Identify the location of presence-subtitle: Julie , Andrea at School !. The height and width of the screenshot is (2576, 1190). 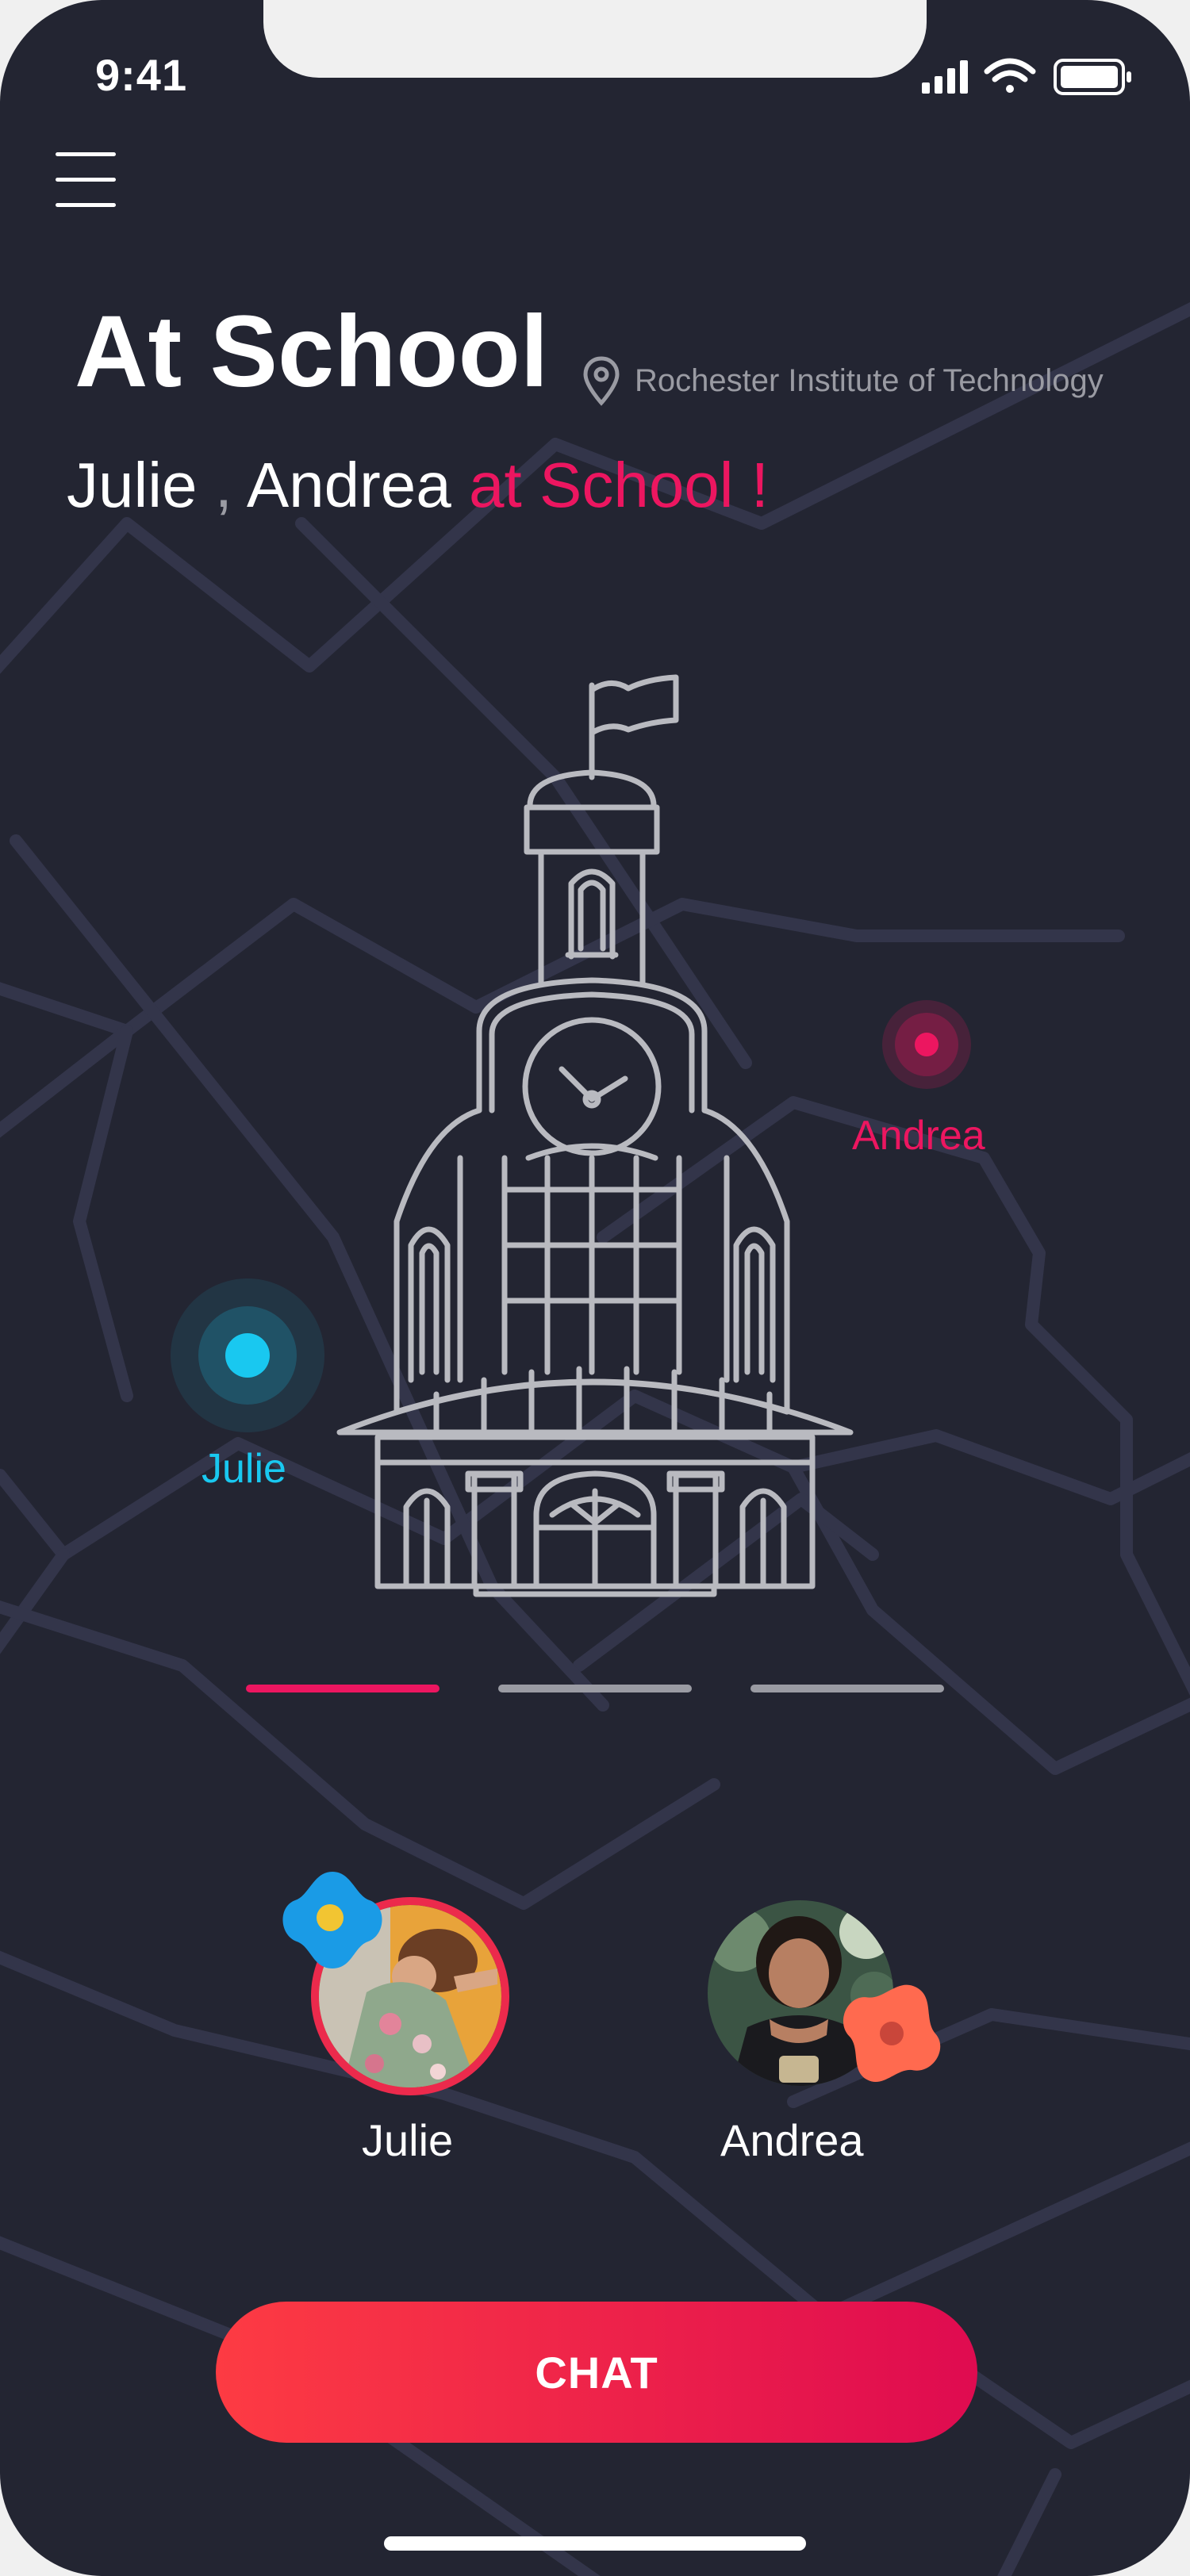
(418, 486).